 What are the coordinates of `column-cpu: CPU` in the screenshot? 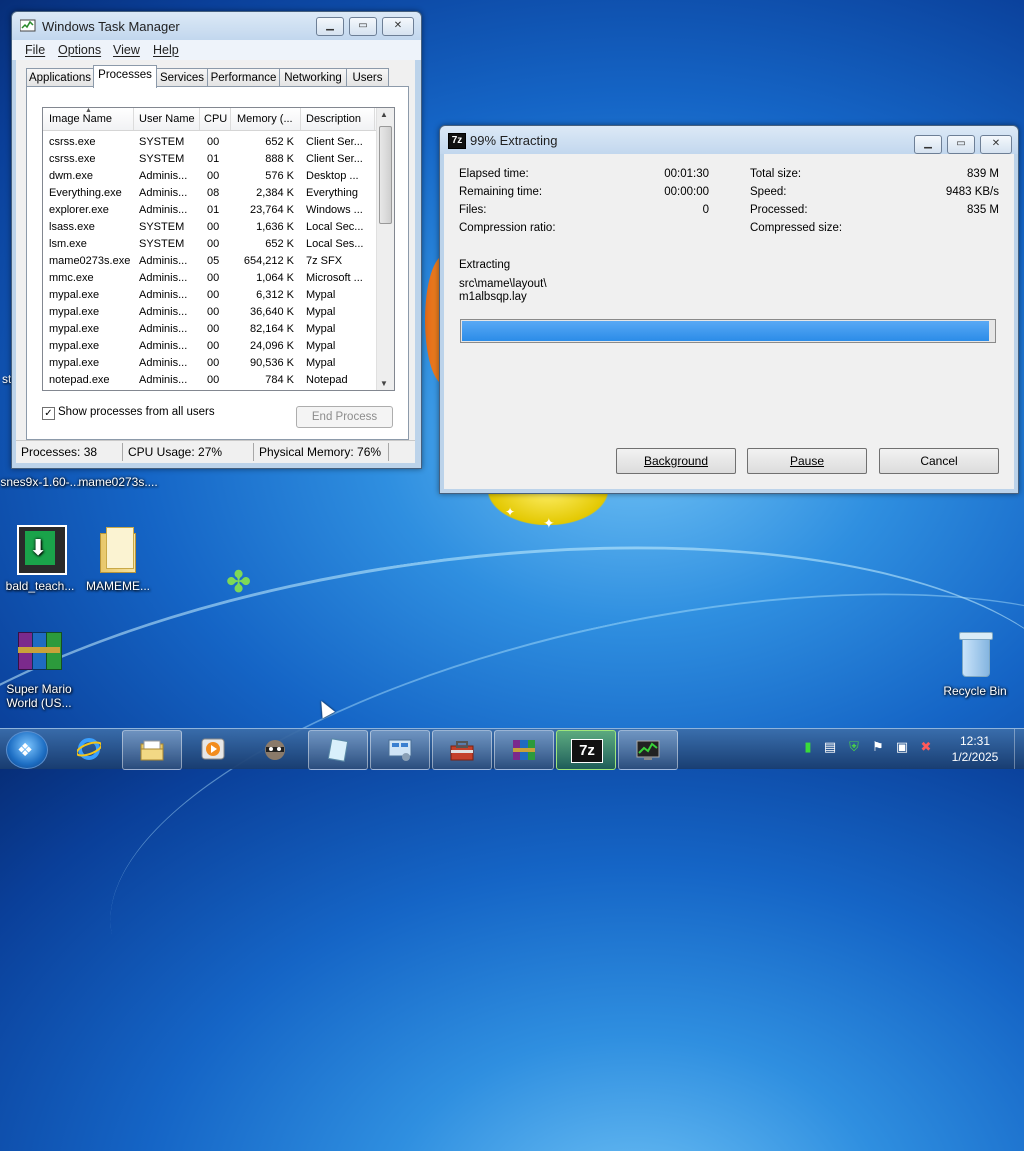 It's located at (215, 119).